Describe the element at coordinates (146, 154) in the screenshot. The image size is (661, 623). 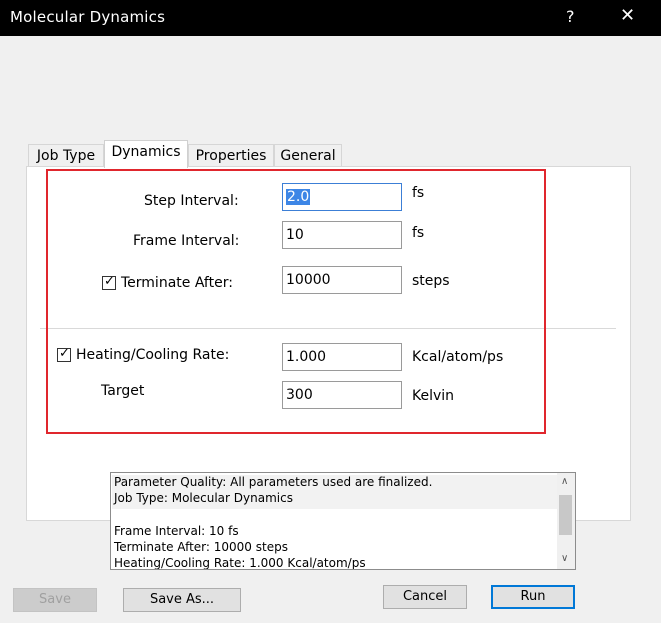
I see `tab-dynamics: Dynamics` at that location.